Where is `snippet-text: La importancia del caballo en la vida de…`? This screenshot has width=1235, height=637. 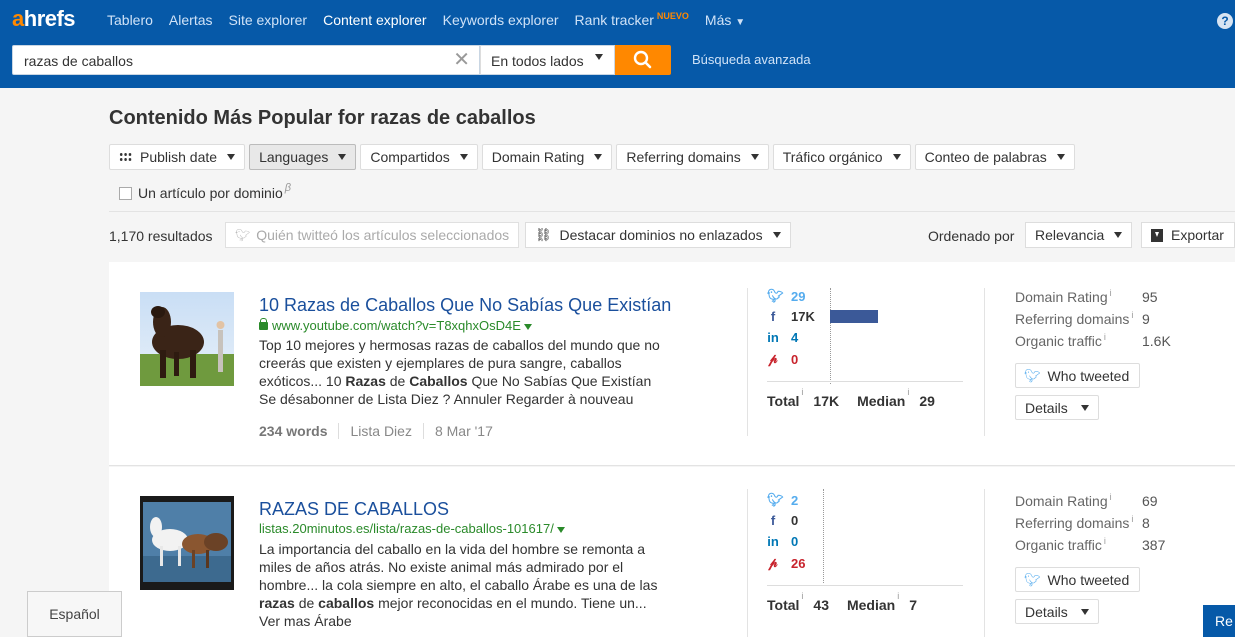
snippet-text: La importancia del caballo en la vida de… is located at coordinates (458, 567).